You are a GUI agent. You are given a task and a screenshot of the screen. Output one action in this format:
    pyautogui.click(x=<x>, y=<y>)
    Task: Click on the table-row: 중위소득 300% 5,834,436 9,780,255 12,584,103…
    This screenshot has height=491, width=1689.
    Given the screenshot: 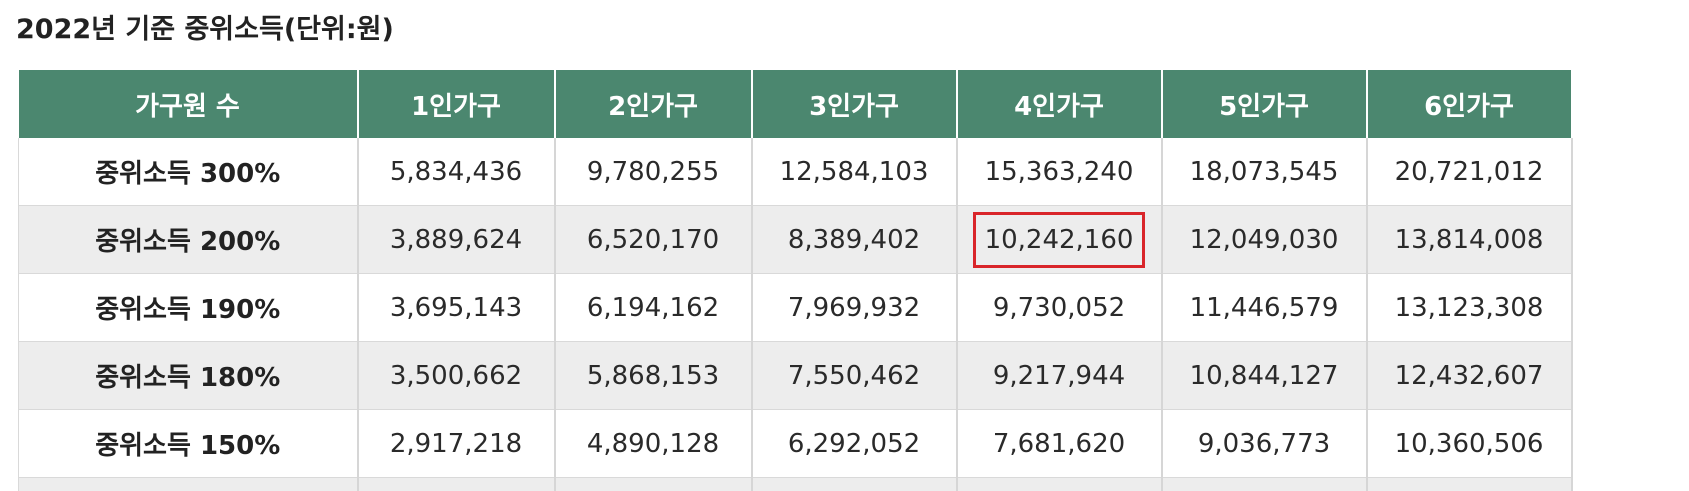 What is the action you would take?
    pyautogui.click(x=795, y=172)
    